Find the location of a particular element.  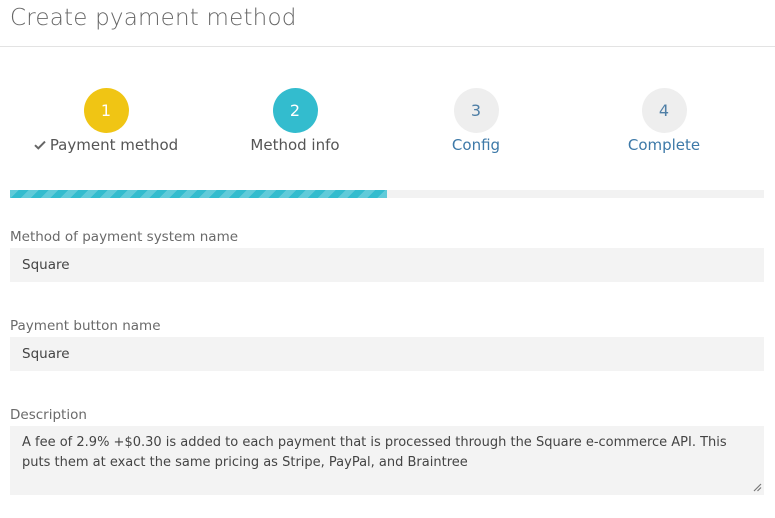

step-config: 3 Config is located at coordinates (476, 121).